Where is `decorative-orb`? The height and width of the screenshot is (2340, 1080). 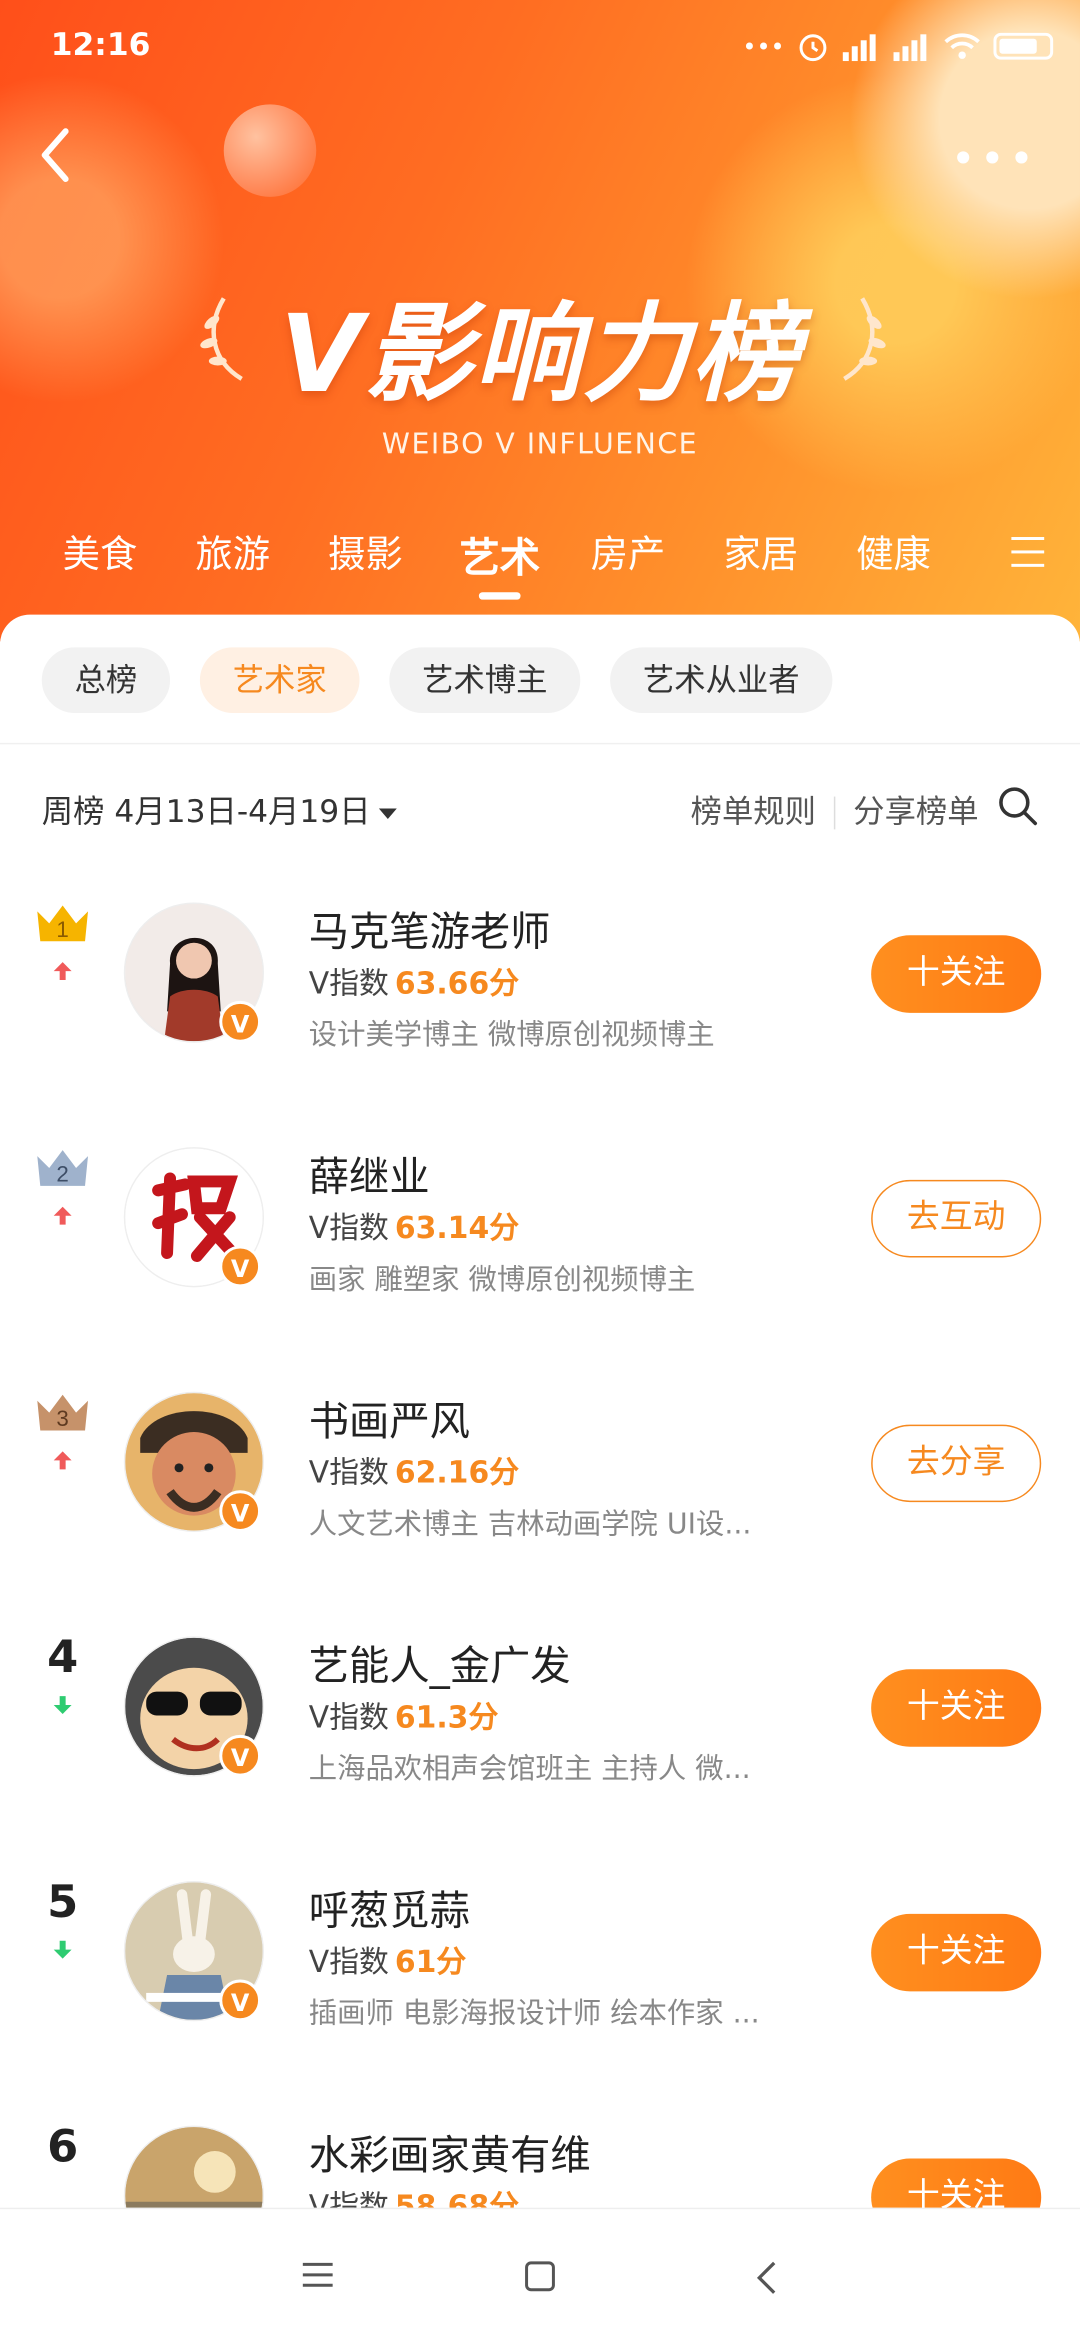 decorative-orb is located at coordinates (270, 150).